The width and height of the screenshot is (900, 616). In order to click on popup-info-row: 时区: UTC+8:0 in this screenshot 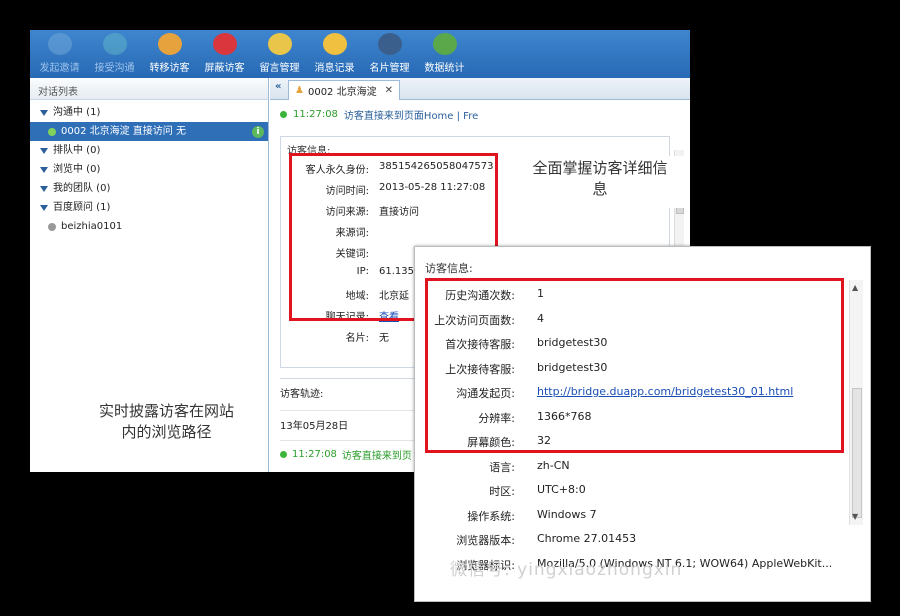, I will do `click(615, 493)`.